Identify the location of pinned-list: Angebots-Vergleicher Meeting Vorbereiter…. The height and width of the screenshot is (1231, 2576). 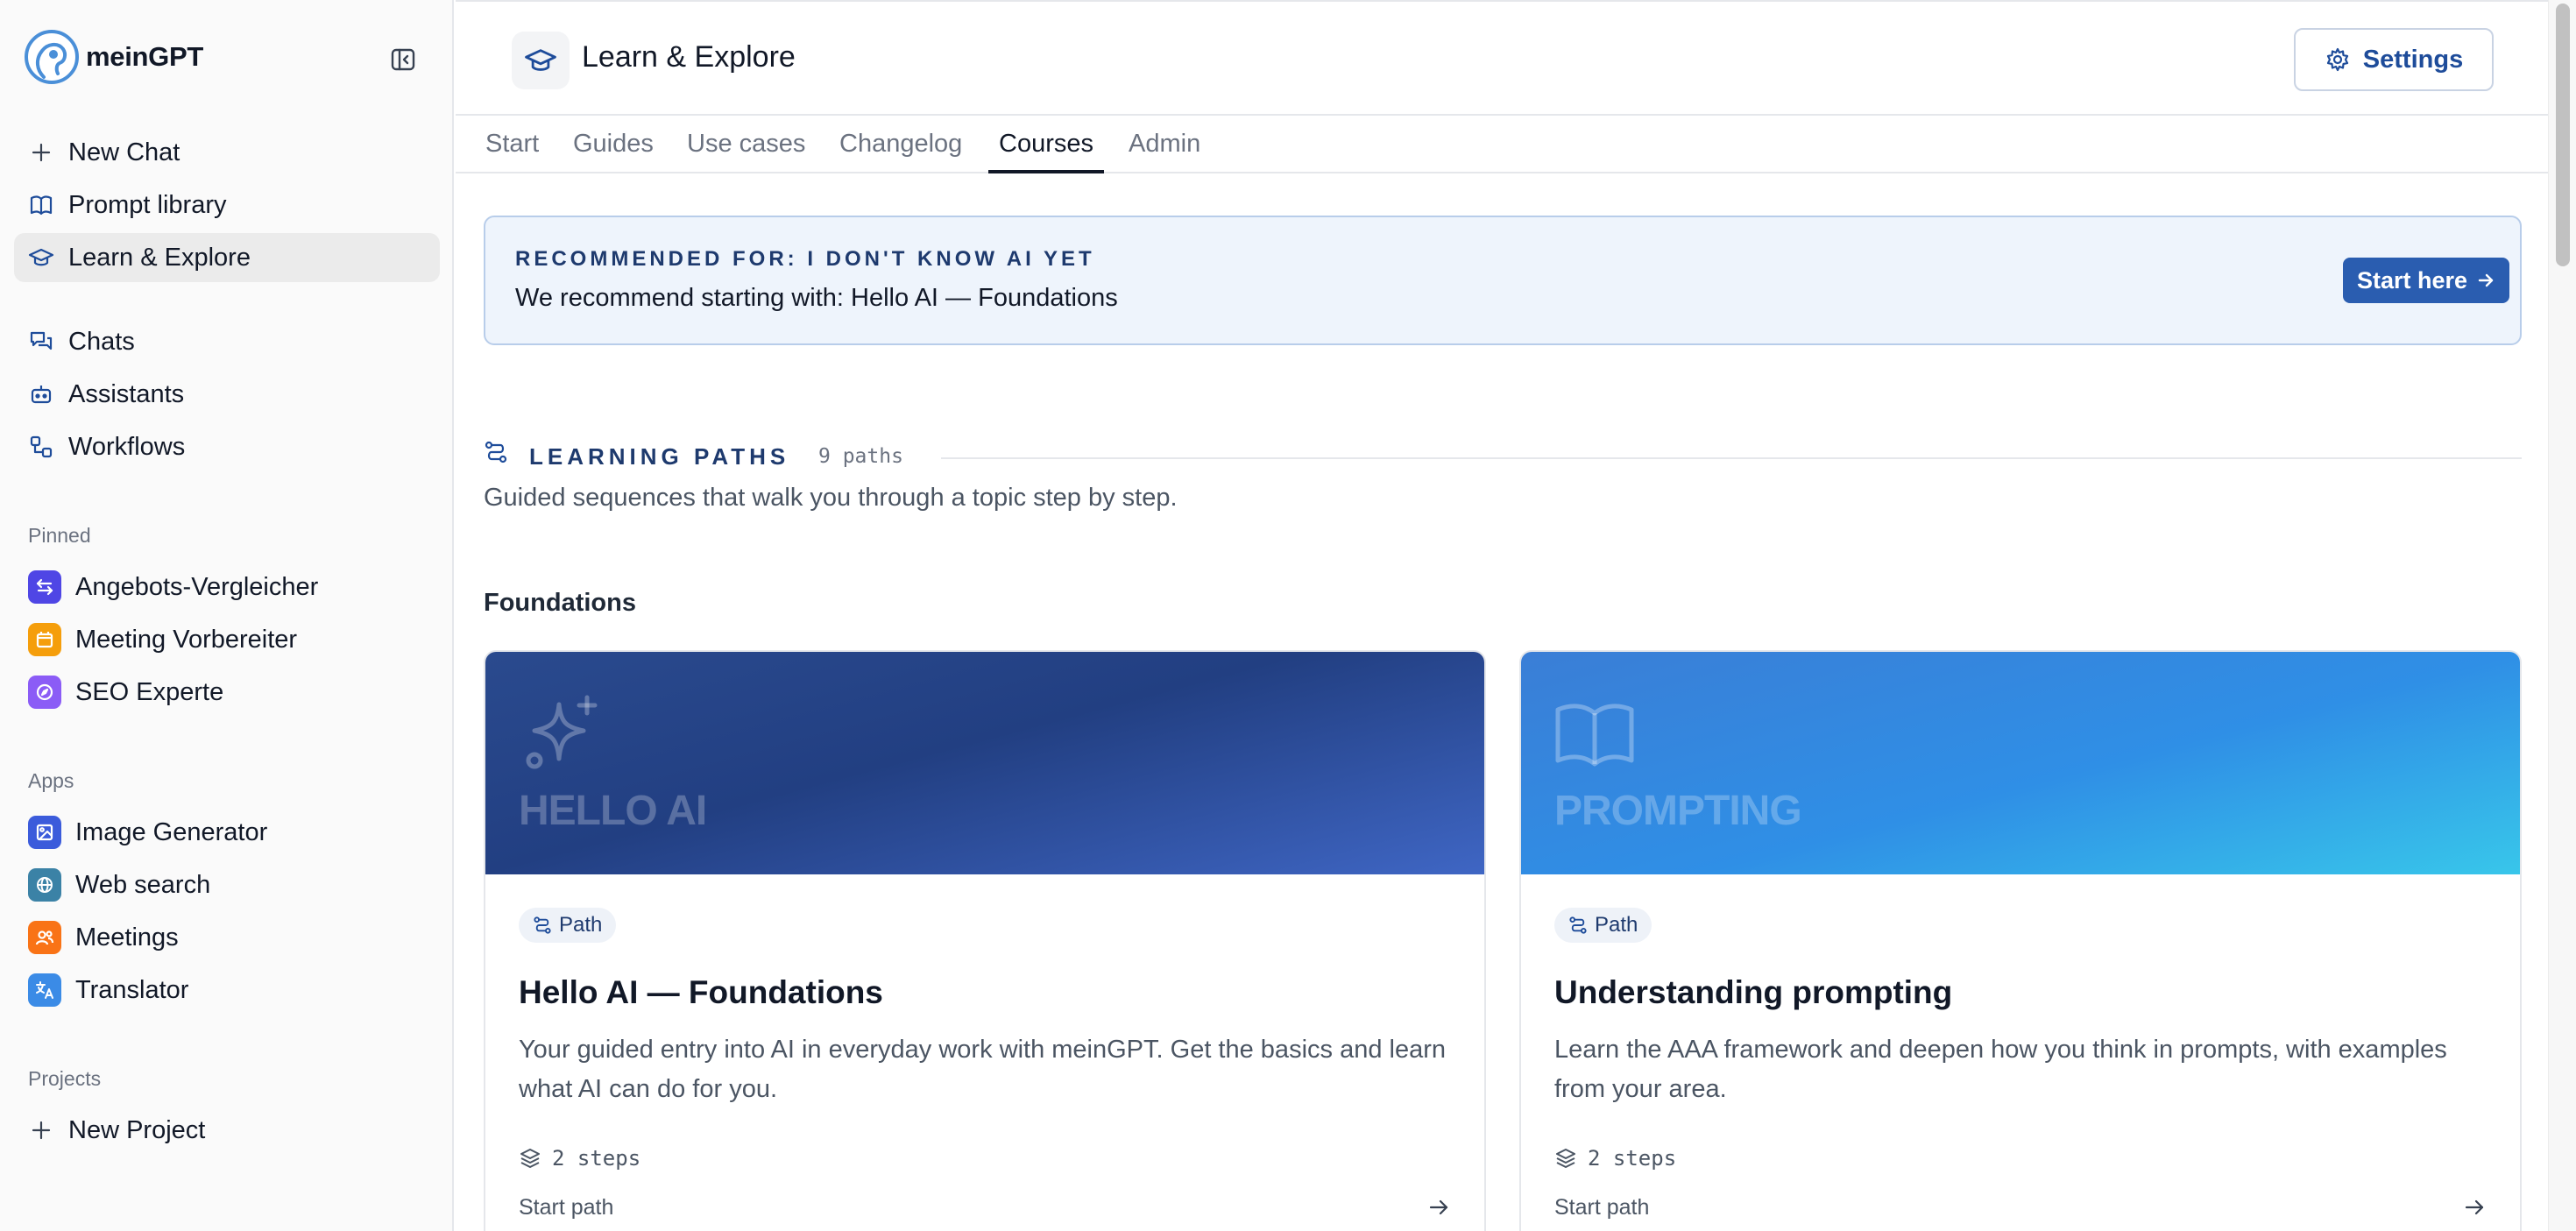
(227, 641).